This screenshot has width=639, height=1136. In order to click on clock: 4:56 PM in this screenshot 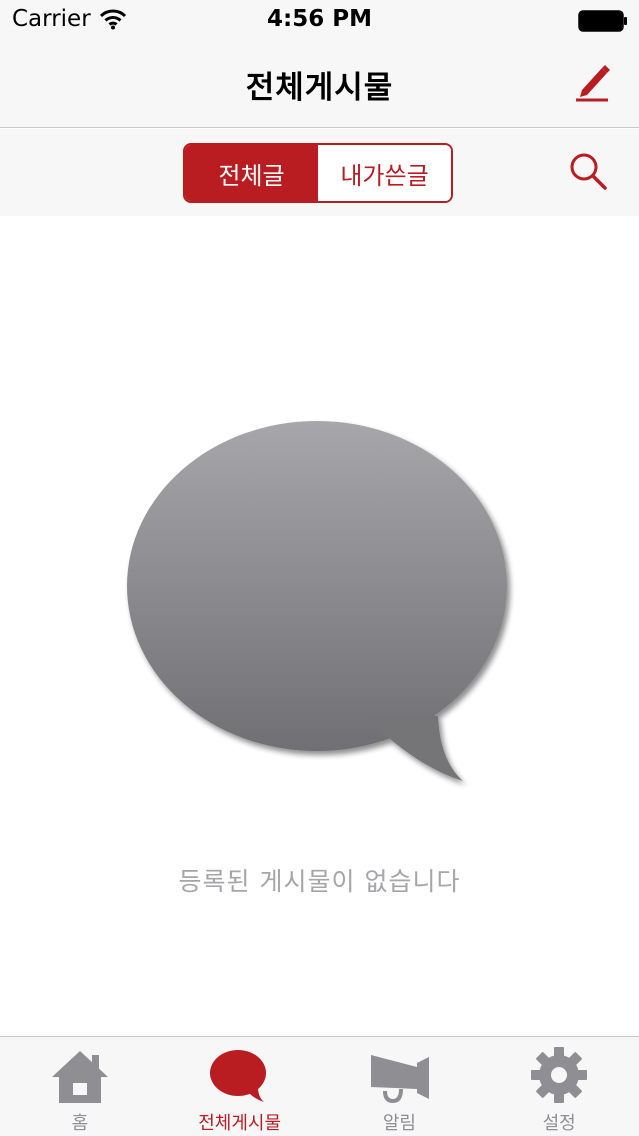, I will do `click(319, 19)`.